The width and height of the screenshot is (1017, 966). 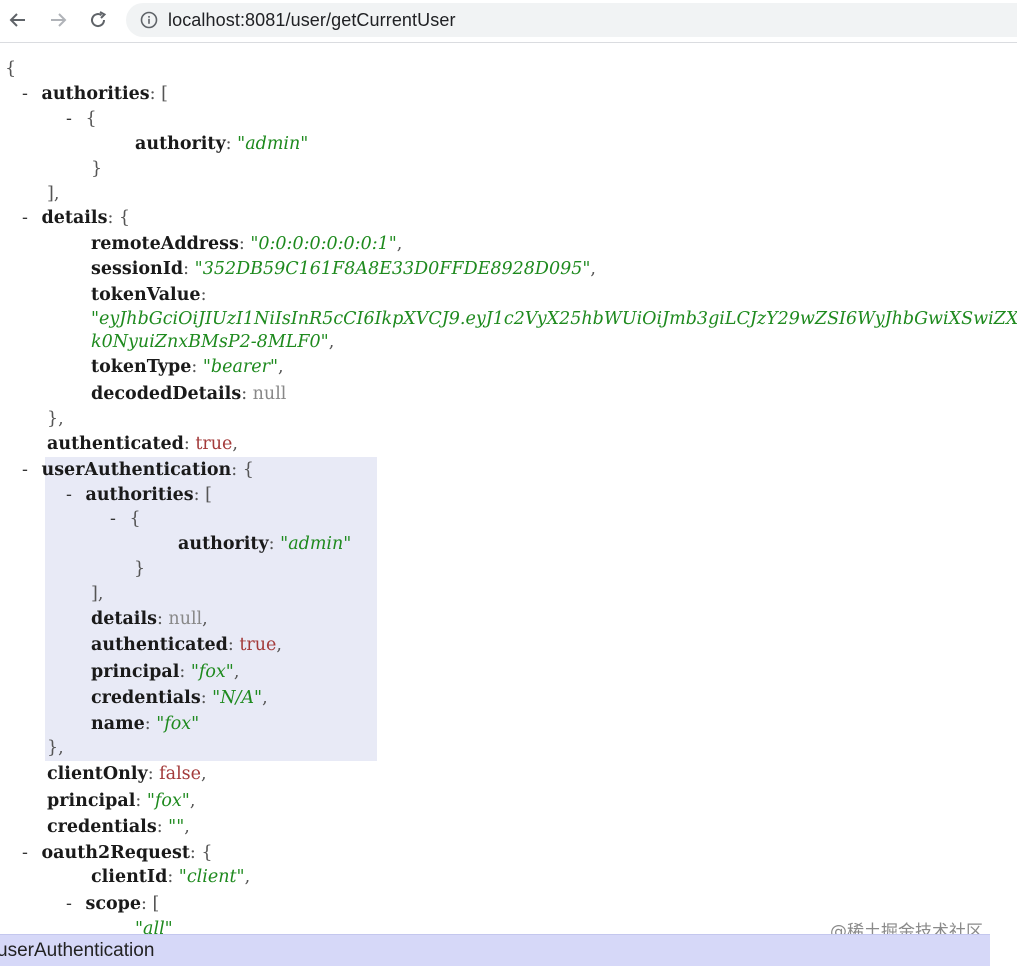 What do you see at coordinates (76, 218) in the screenshot?
I see `json-line: - details: {` at bounding box center [76, 218].